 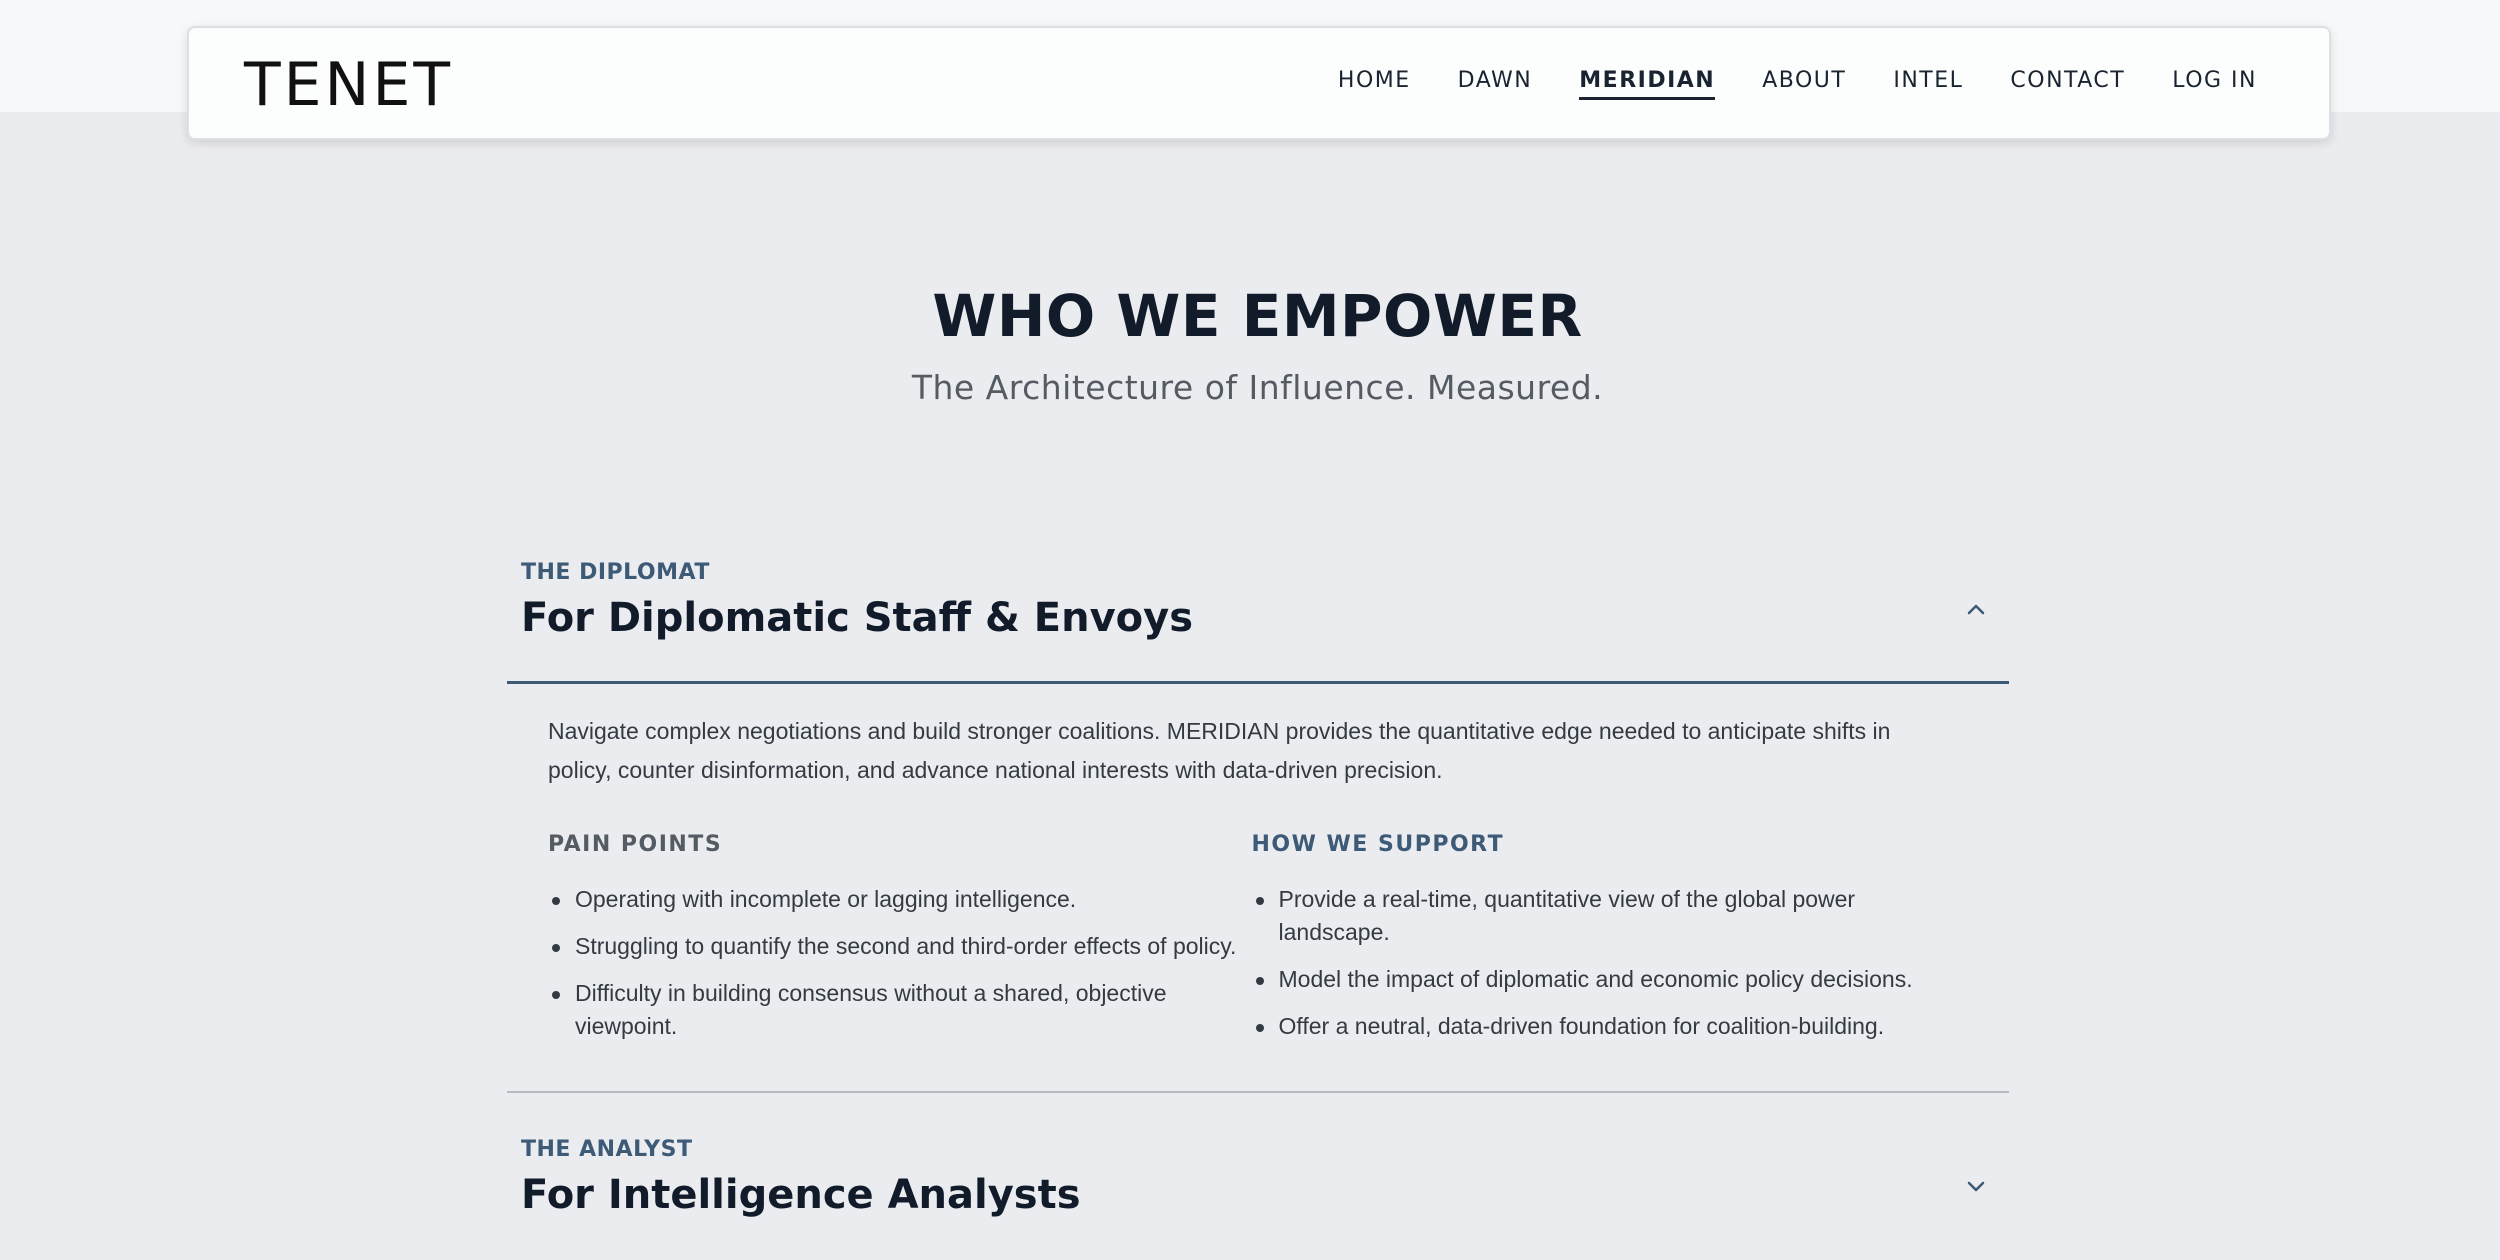 What do you see at coordinates (1257, 387) in the screenshot?
I see `page-subtitle: The Architecture of Influence. Measured.` at bounding box center [1257, 387].